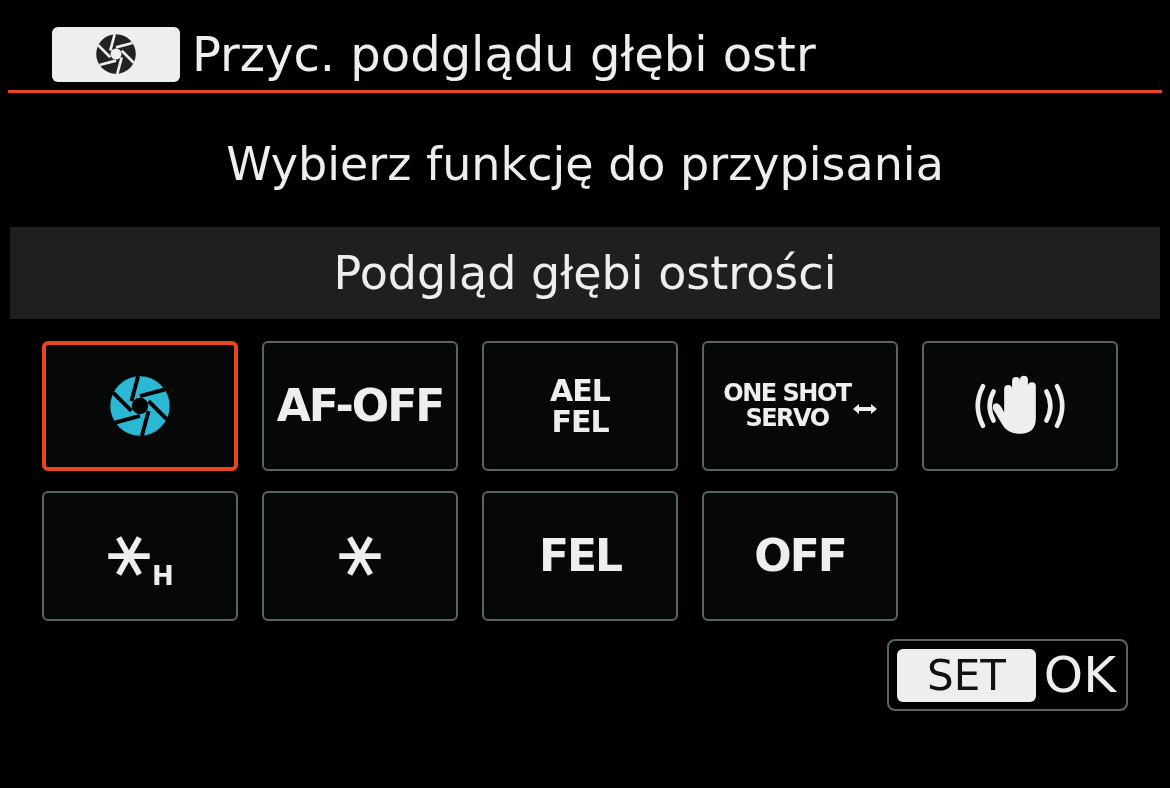  I want to click on menu-title: Przyc. podglądu głębi ostr, so click(504, 54).